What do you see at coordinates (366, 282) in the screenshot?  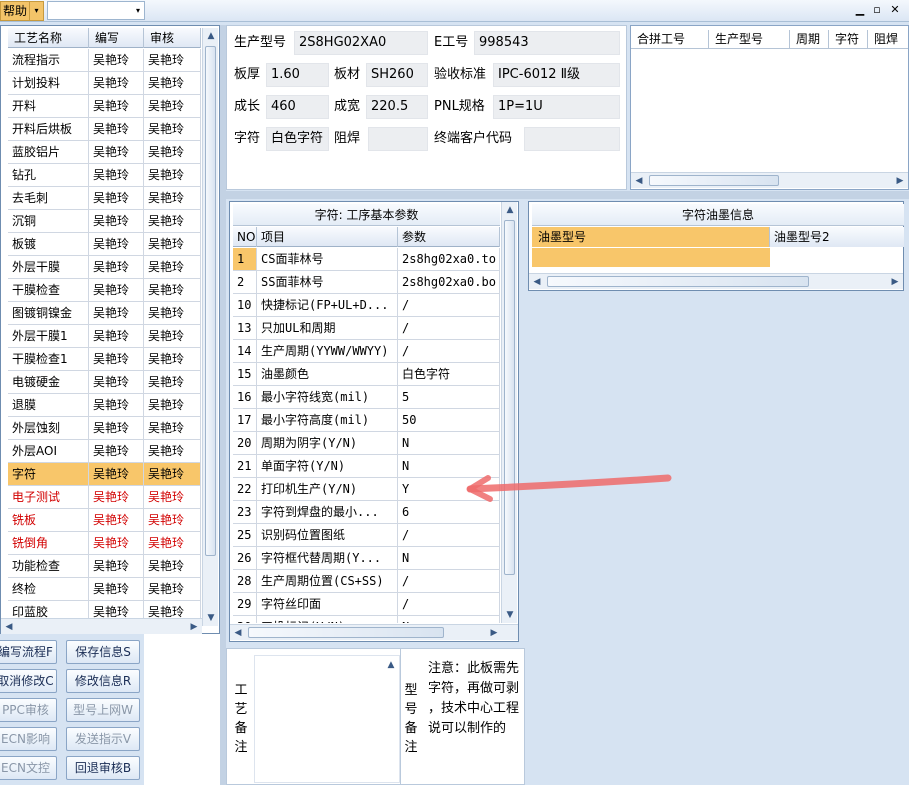 I see `table-row: 2 SS面菲林号 2s8hg02xa0.bo` at bounding box center [366, 282].